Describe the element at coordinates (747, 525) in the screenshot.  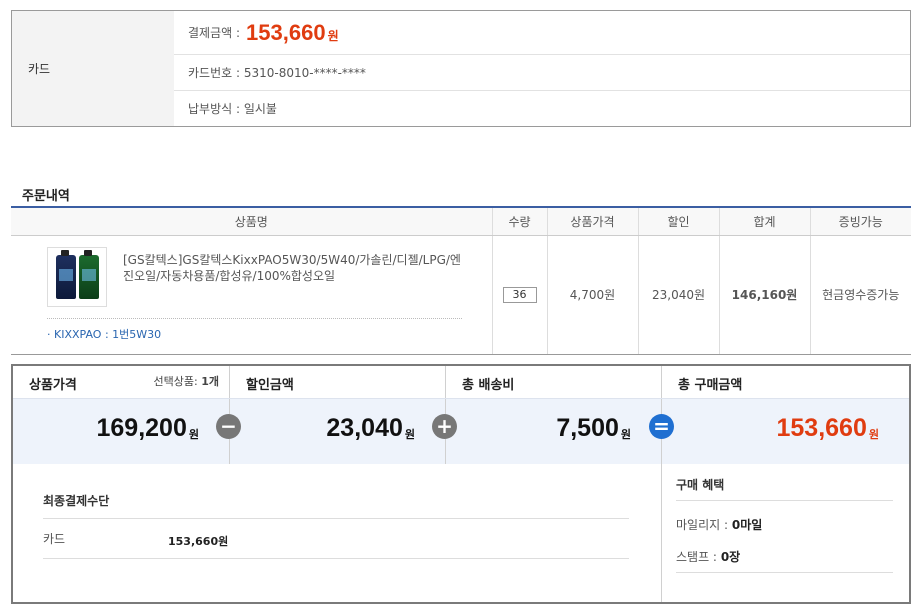
I see `mileage-value: 0마일` at that location.